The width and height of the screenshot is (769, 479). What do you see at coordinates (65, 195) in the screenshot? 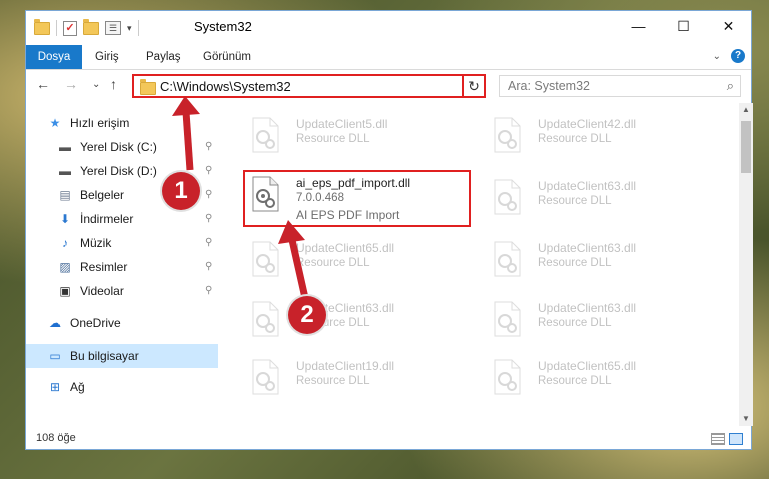
I see `documents-icon: ▤` at bounding box center [65, 195].